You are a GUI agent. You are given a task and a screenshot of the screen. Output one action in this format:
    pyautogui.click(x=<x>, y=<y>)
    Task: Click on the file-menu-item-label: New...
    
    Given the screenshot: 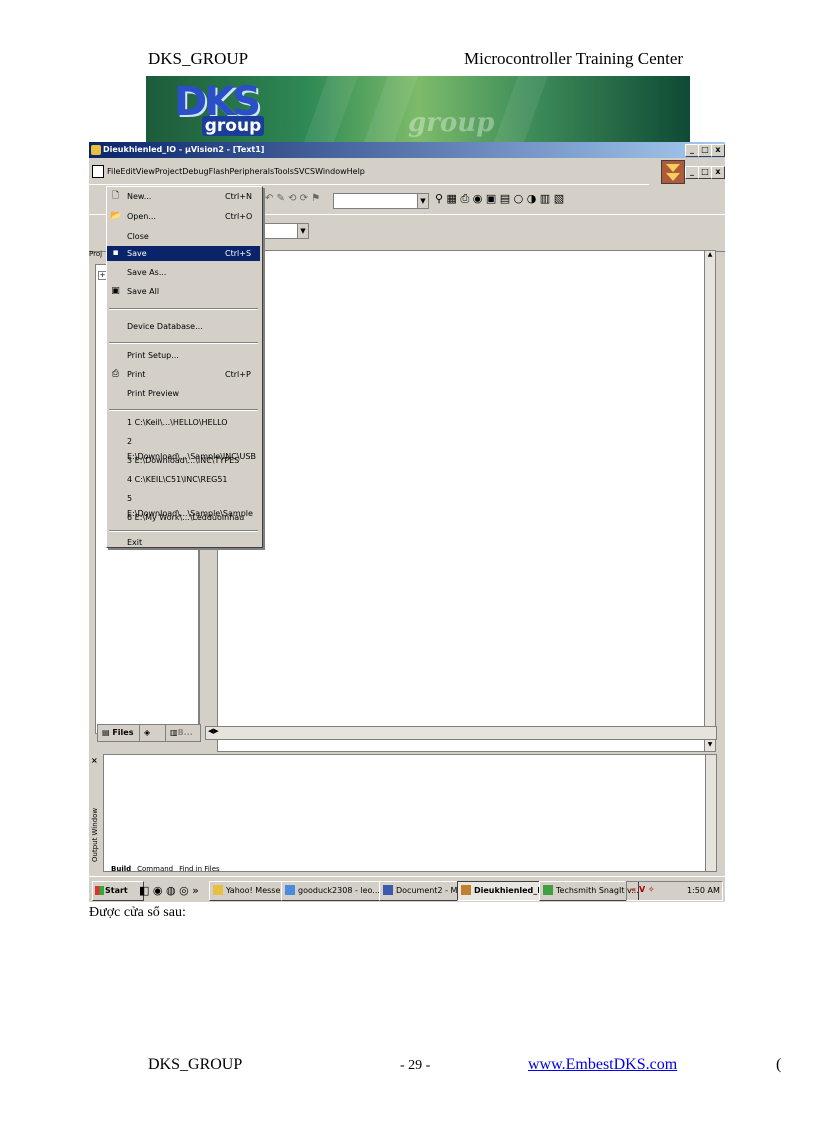 What is the action you would take?
    pyautogui.click(x=139, y=196)
    